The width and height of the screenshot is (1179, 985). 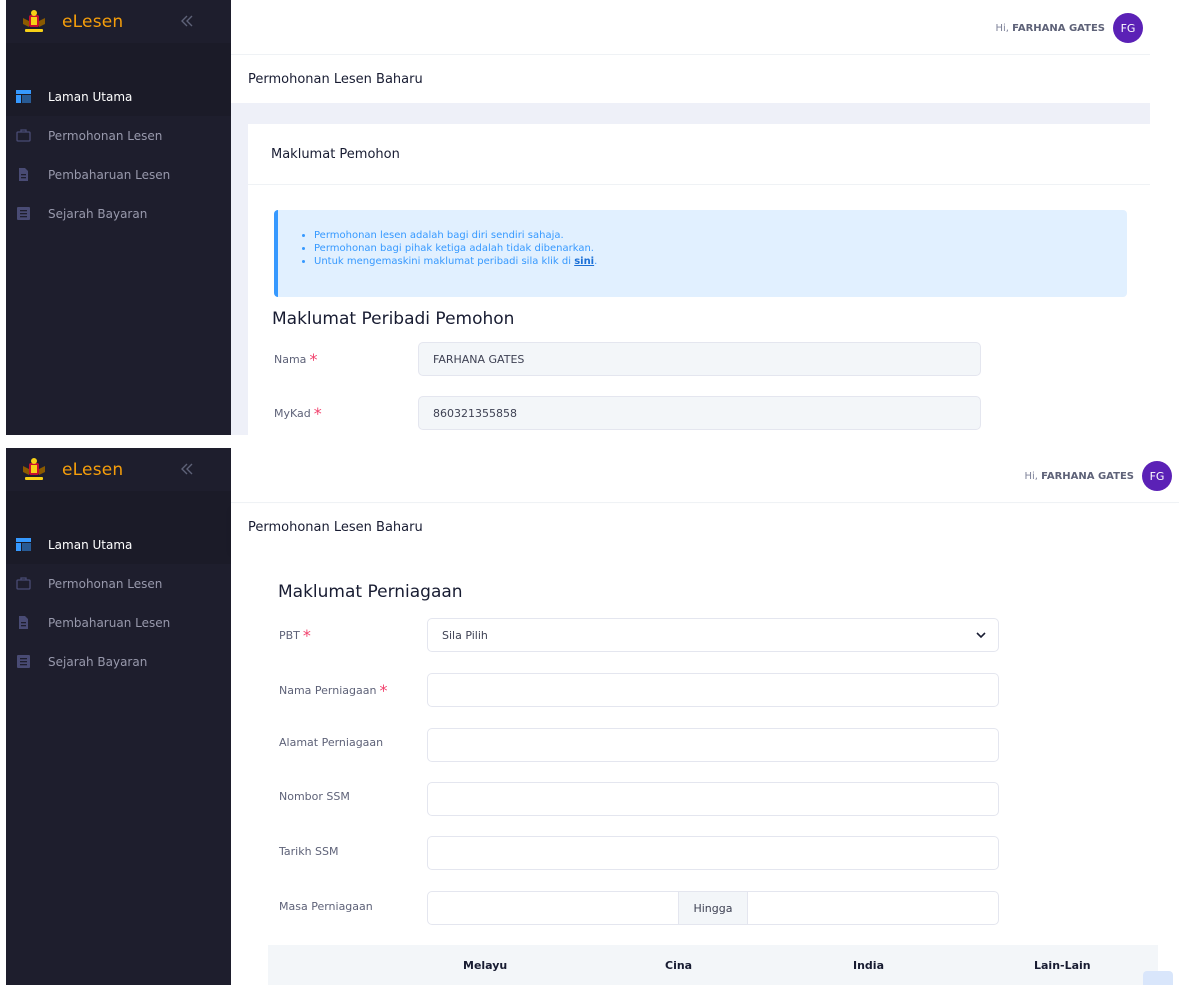 I want to click on tarikh-ssm-input, so click(x=713, y=853).